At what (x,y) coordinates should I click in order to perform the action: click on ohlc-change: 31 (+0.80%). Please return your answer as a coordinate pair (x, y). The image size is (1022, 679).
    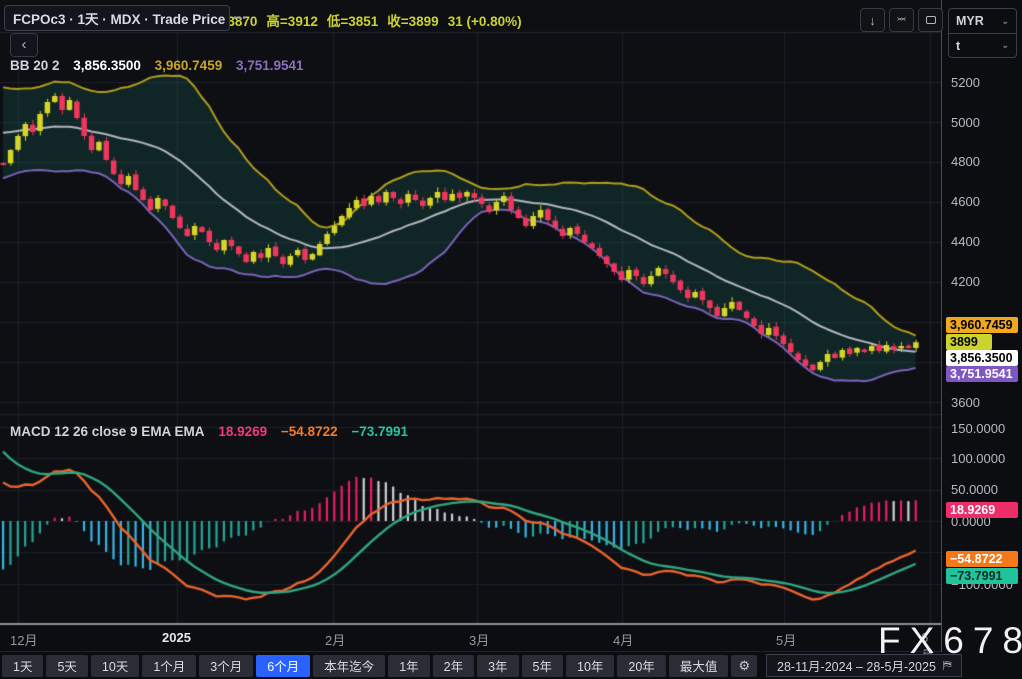
    Looking at the image, I should click on (484, 21).